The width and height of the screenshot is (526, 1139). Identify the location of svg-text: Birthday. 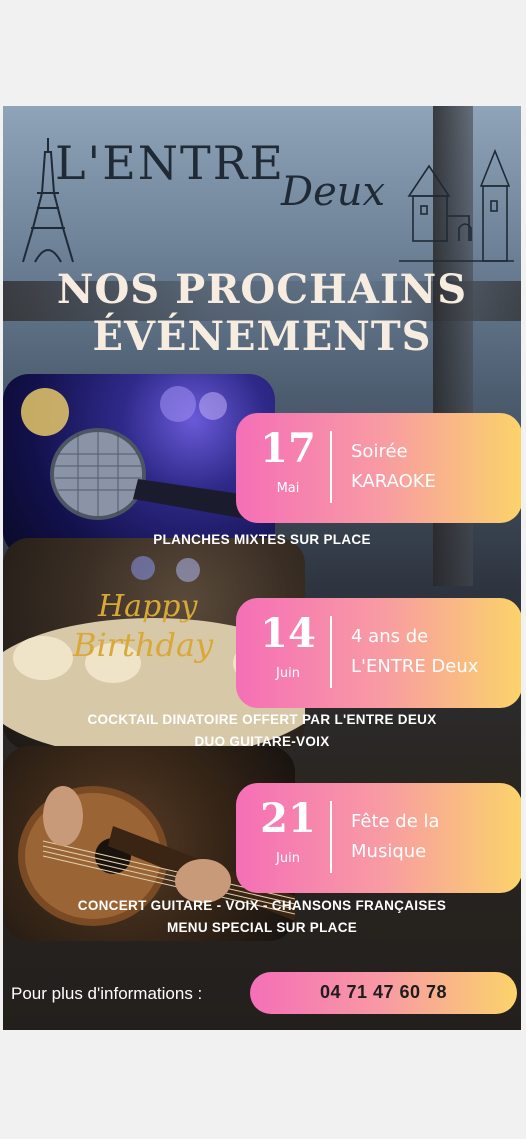
(143, 645).